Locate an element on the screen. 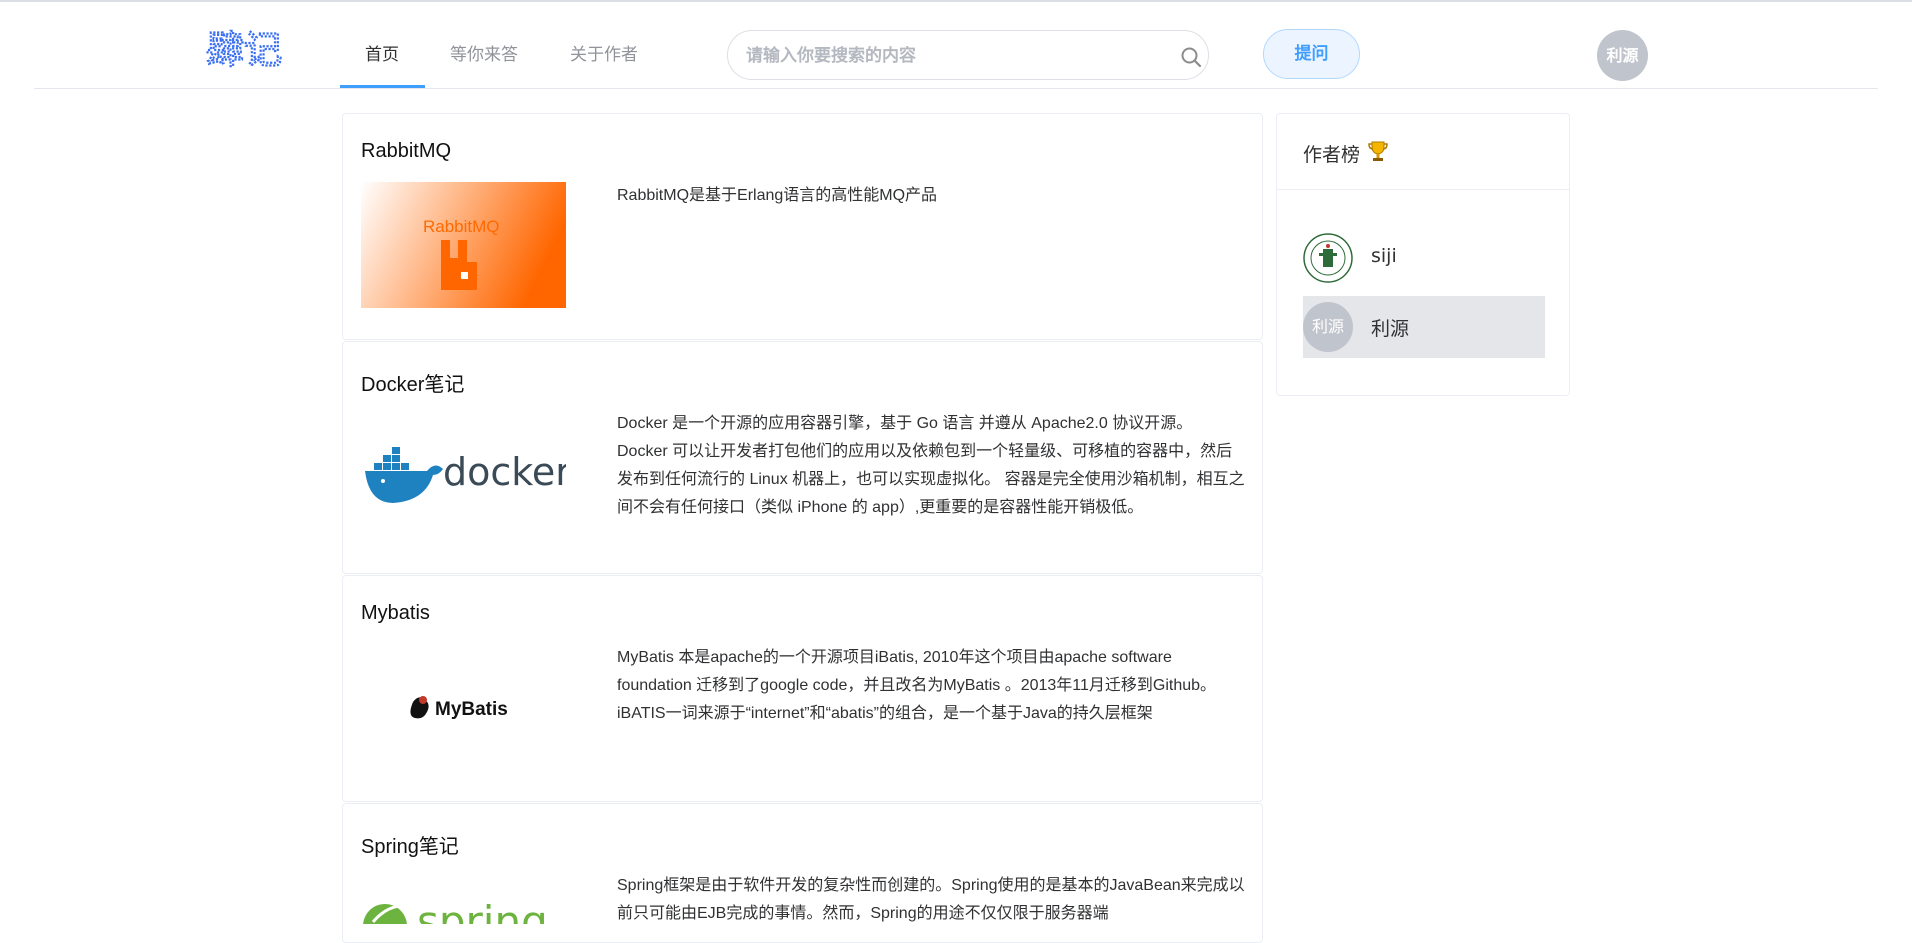  author-name: 利源 is located at coordinates (1390, 327).